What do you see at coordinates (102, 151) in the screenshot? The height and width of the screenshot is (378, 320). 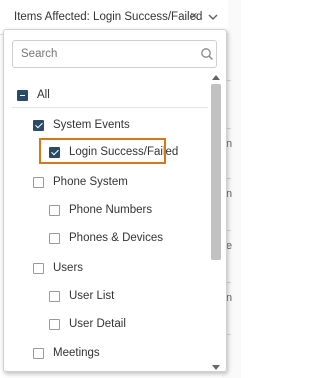 I see `highlight-box` at bounding box center [102, 151].